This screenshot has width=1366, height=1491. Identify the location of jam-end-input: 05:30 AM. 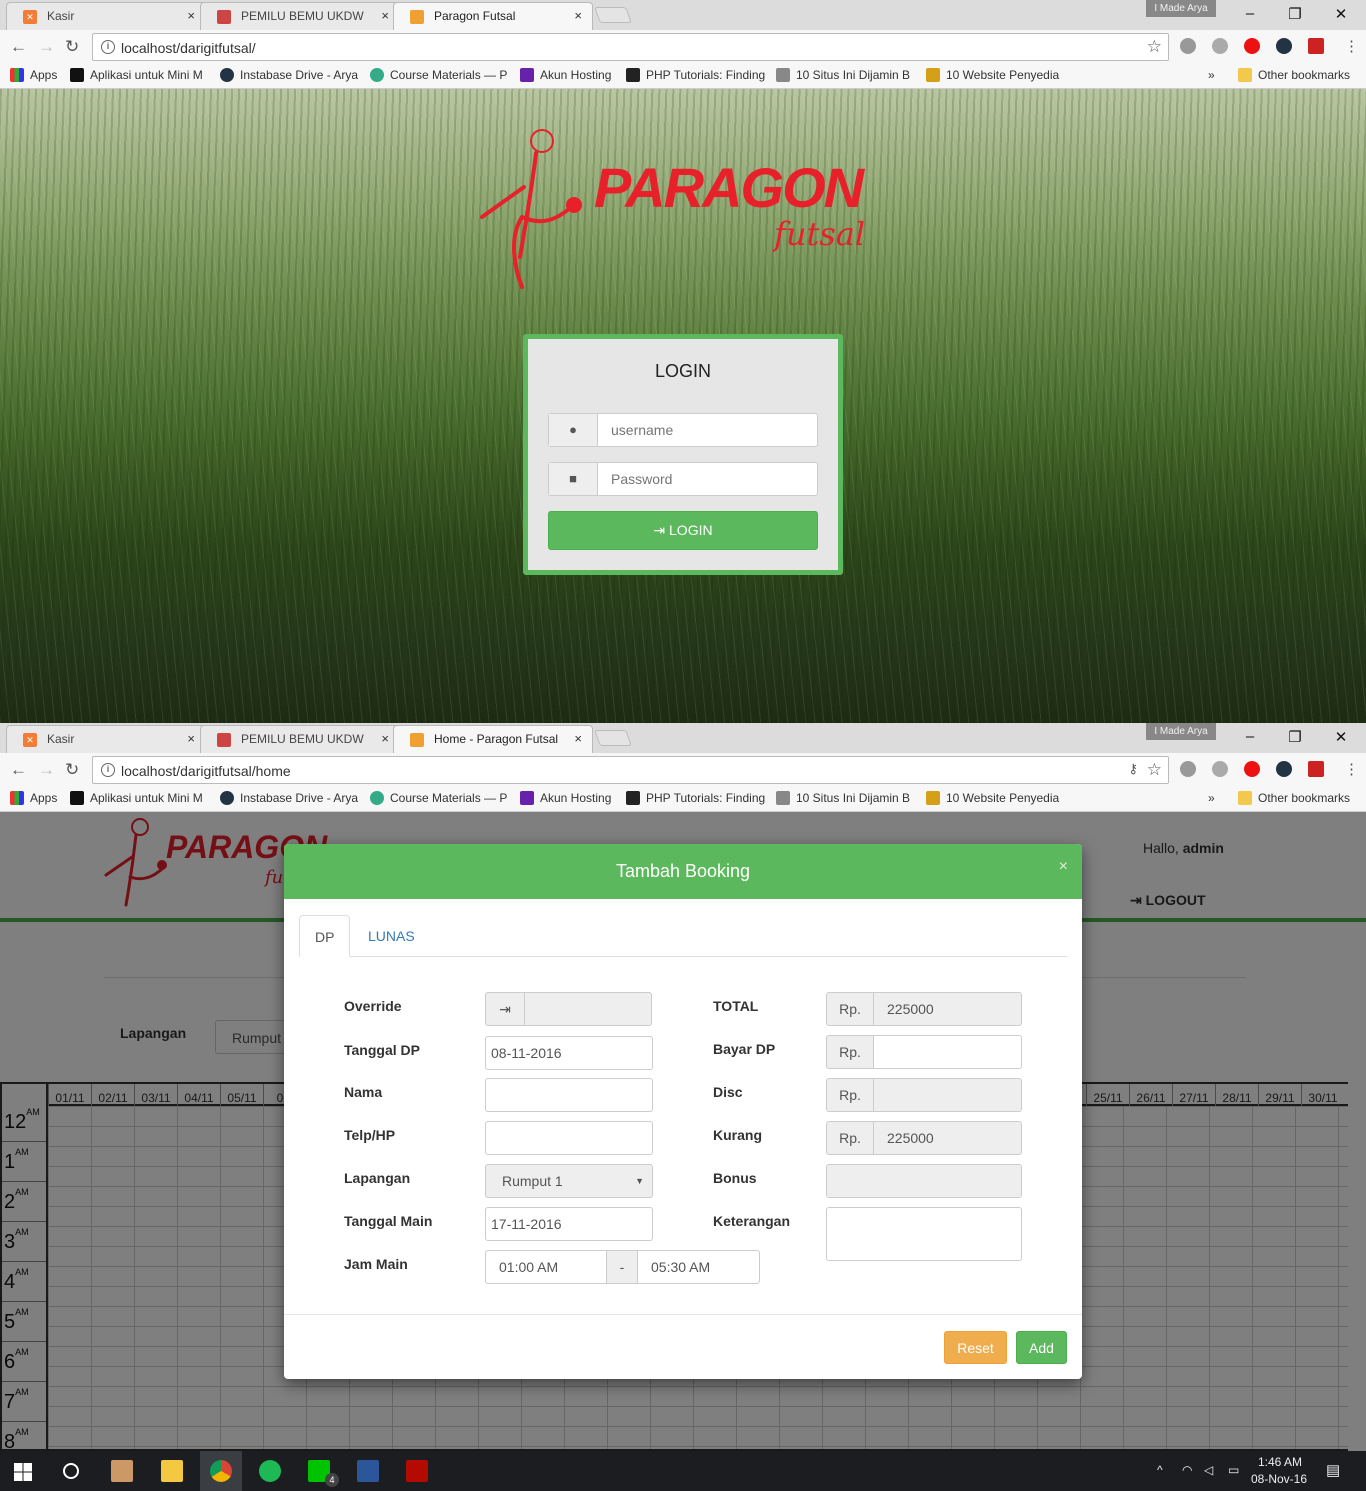
(698, 1267).